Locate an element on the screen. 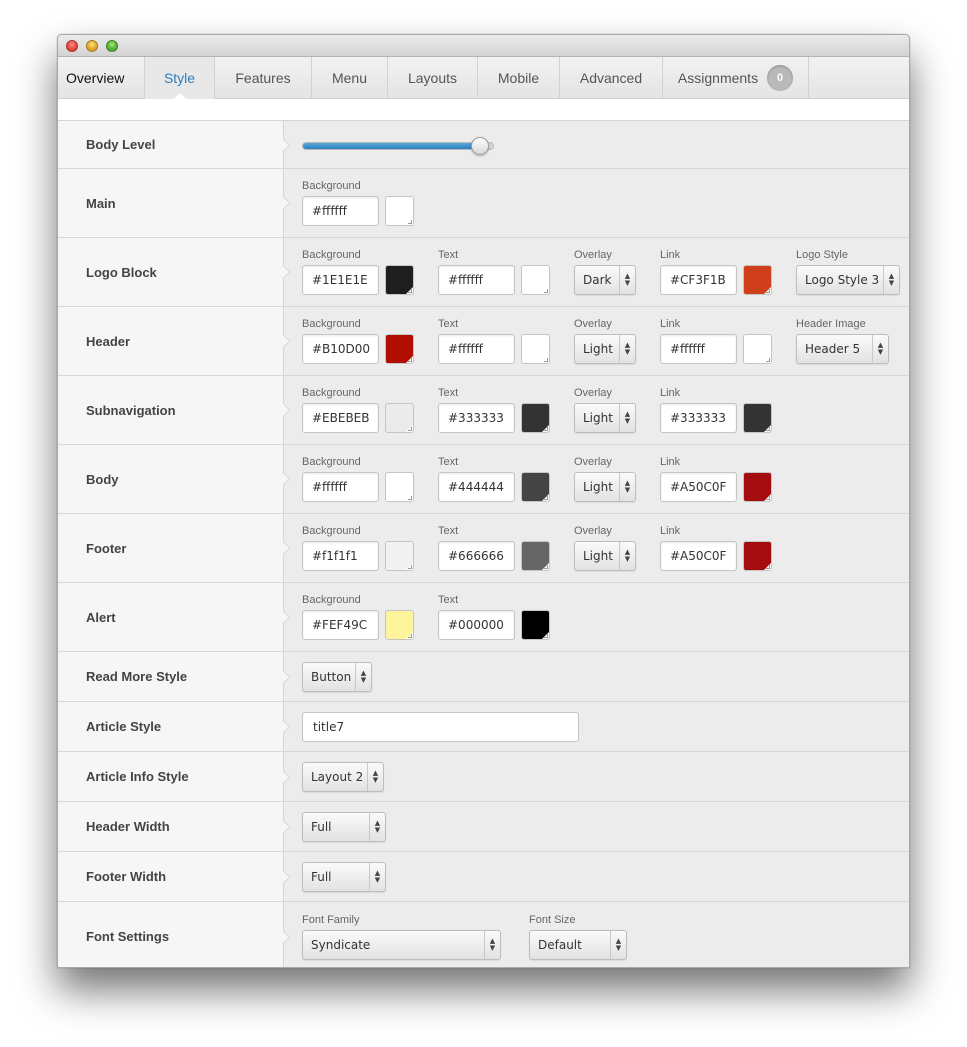 Image resolution: width=967 pixels, height=1047 pixels. footer-text-input: #666666 is located at coordinates (476, 556).